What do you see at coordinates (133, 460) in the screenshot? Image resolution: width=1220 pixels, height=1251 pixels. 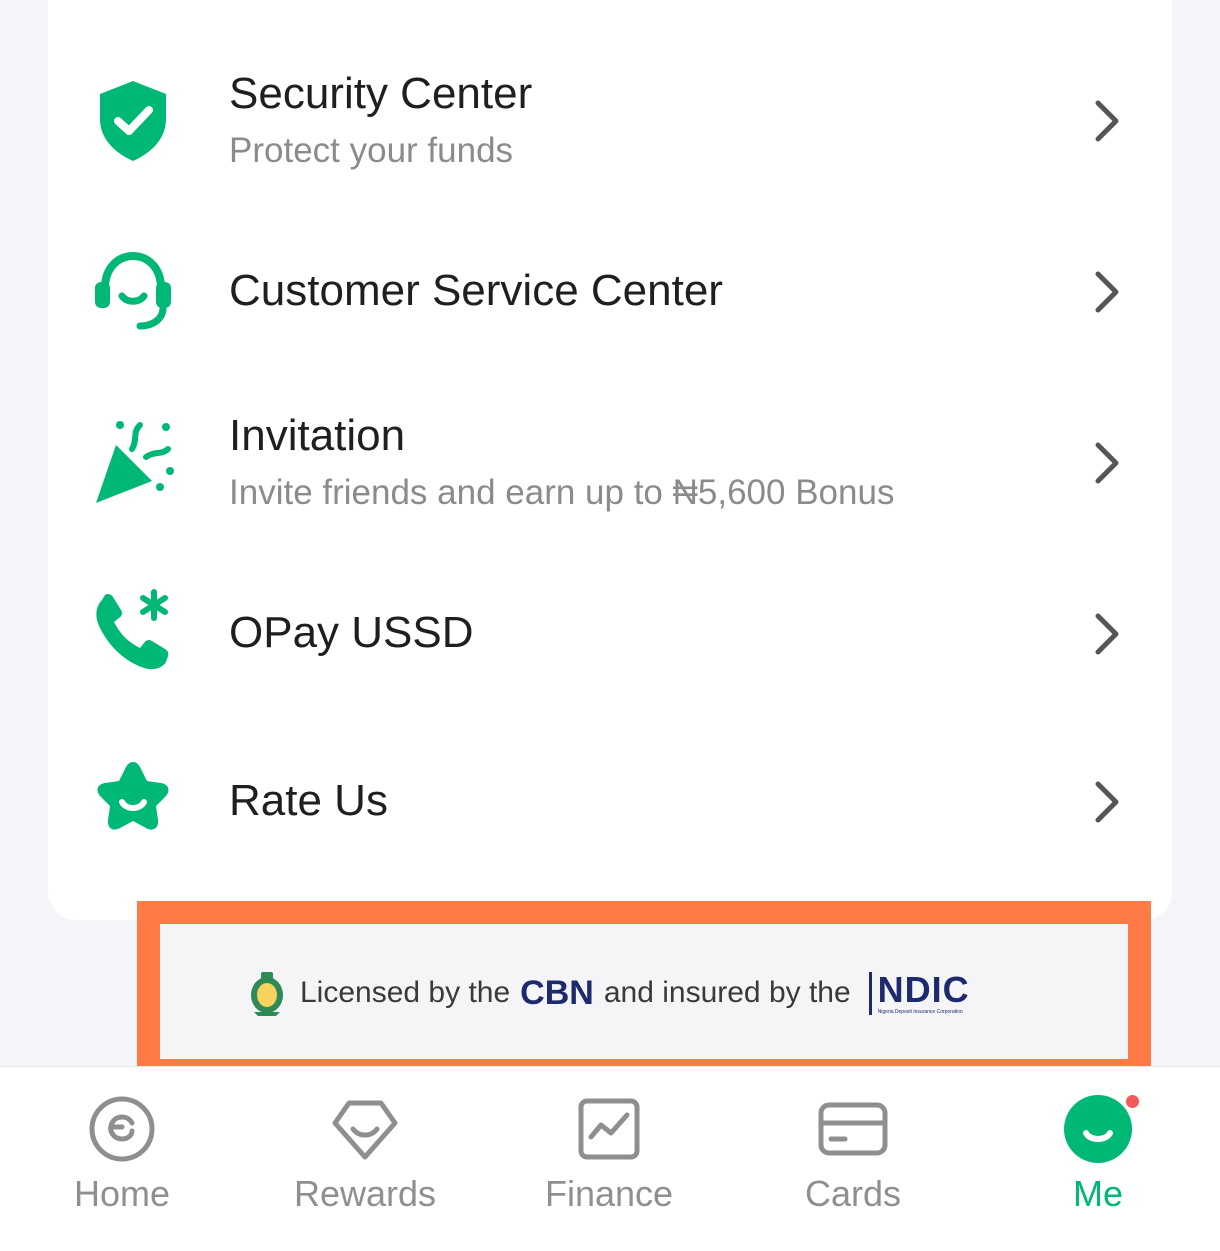 I see `party-popper-icon` at bounding box center [133, 460].